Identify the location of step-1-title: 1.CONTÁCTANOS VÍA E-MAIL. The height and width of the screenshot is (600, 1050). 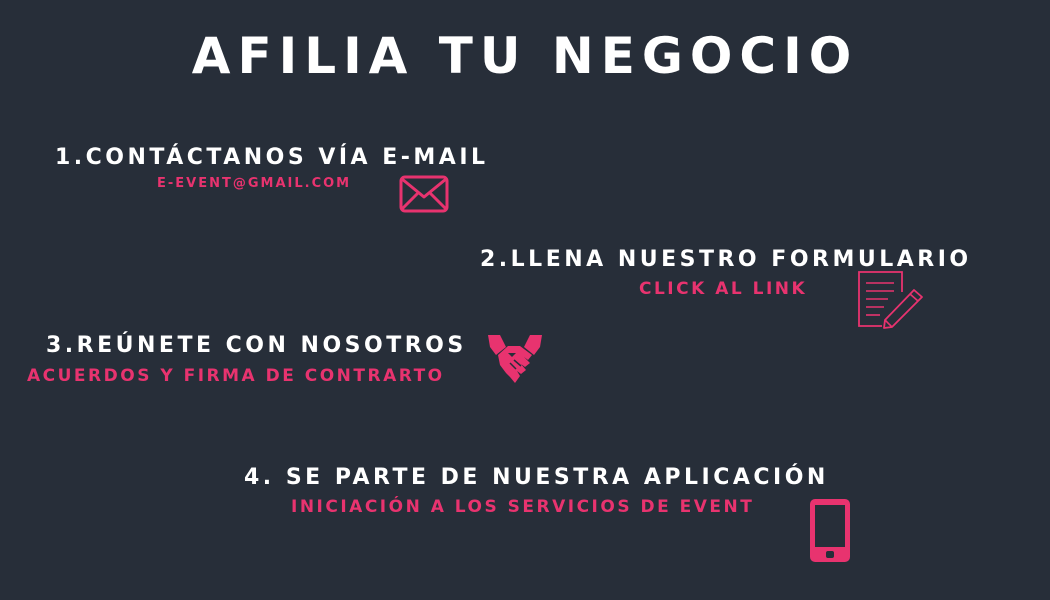
(272, 157).